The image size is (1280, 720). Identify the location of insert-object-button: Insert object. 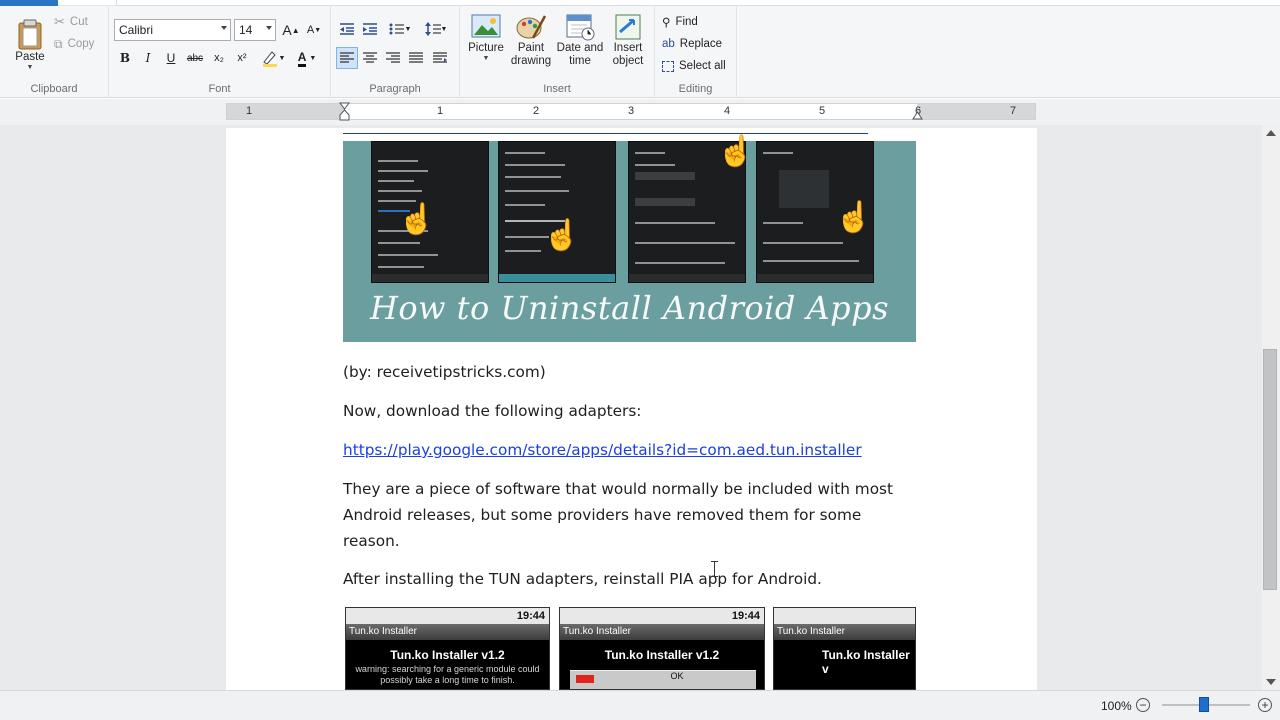
(628, 45).